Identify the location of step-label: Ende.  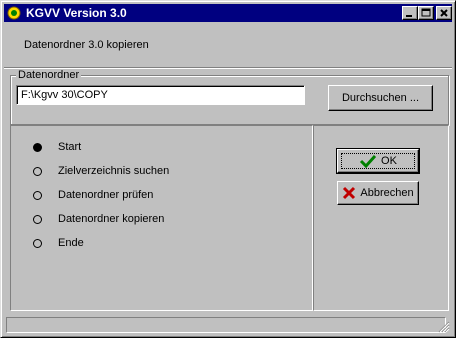
(71, 243).